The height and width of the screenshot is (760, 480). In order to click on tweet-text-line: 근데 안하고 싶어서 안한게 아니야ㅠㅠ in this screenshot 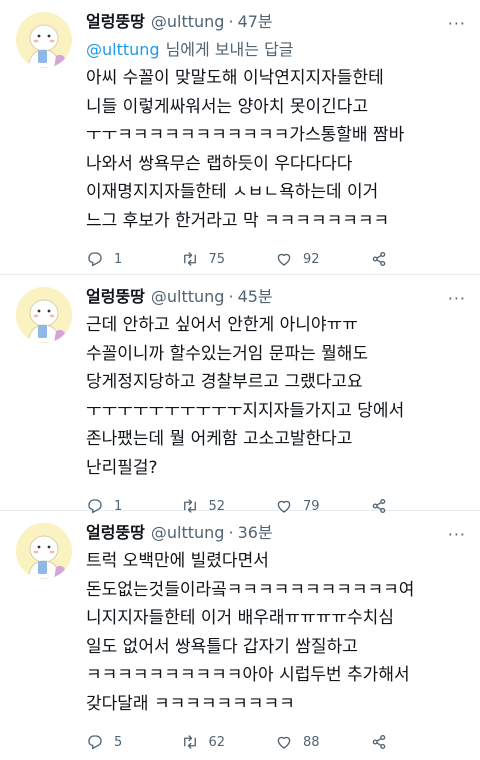, I will do `click(222, 325)`.